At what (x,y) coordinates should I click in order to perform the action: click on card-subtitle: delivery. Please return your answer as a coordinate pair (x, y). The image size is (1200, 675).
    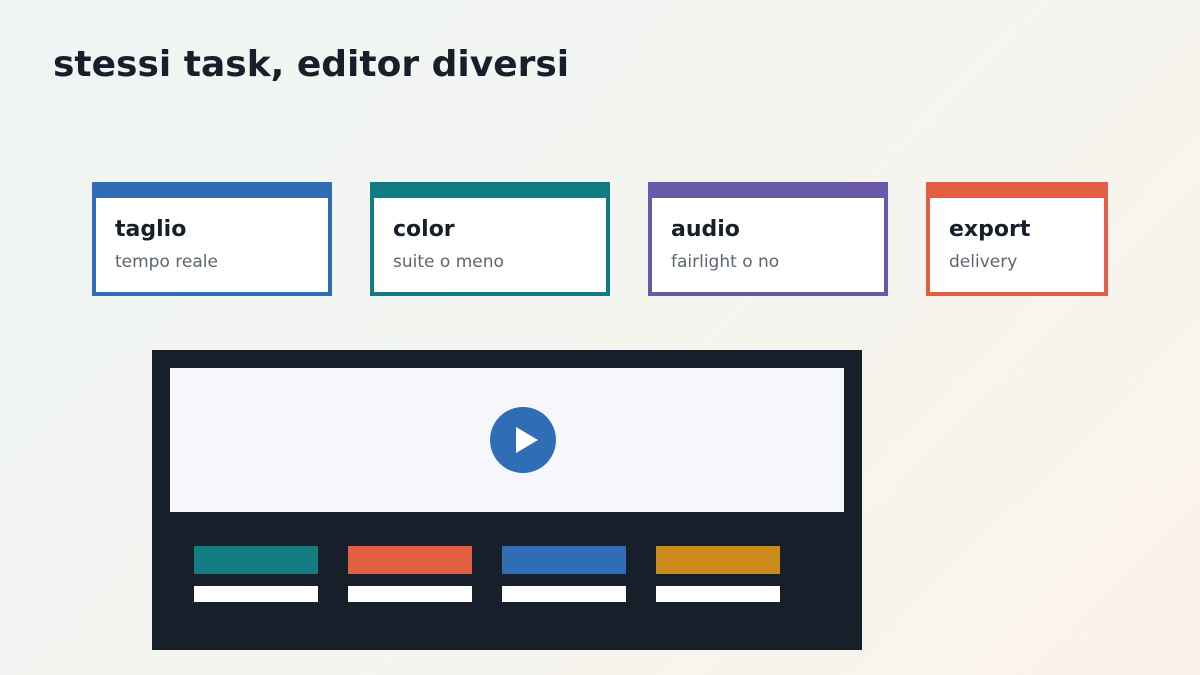
    Looking at the image, I should click on (983, 262).